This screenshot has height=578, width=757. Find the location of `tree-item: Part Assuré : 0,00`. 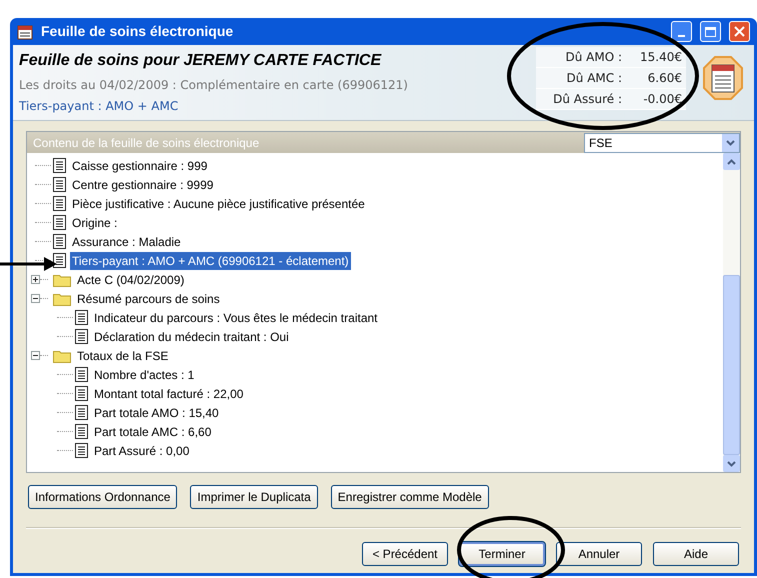

tree-item: Part Assuré : 0,00 is located at coordinates (142, 451).